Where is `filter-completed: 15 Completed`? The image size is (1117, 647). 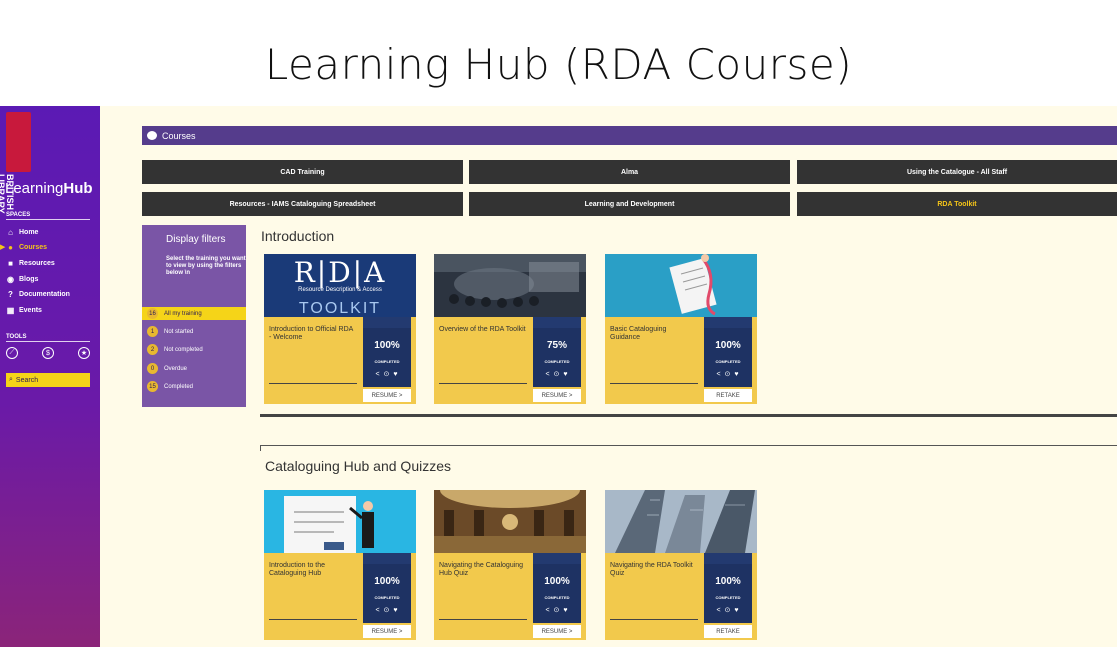 filter-completed: 15 Completed is located at coordinates (194, 386).